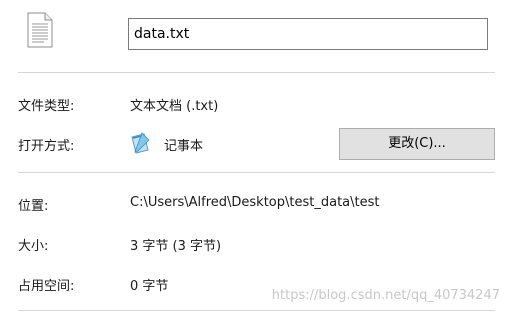 This screenshot has width=510, height=315. Describe the element at coordinates (174, 106) in the screenshot. I see `file-type-value: 文本文档 (.txt)` at that location.